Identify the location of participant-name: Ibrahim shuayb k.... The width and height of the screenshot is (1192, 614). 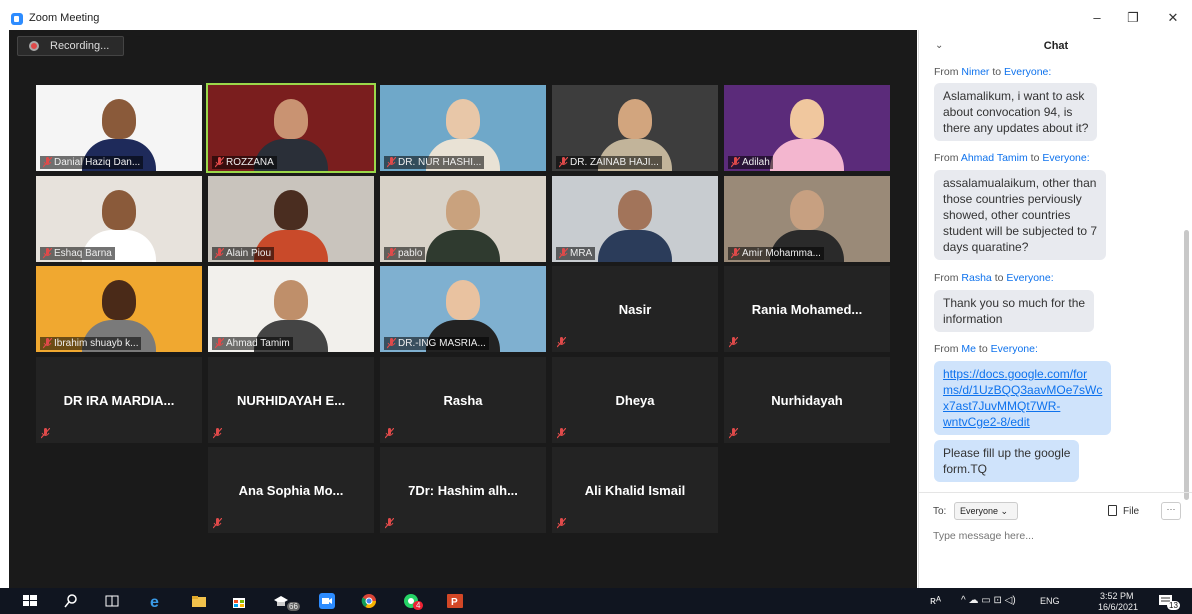
(91, 343).